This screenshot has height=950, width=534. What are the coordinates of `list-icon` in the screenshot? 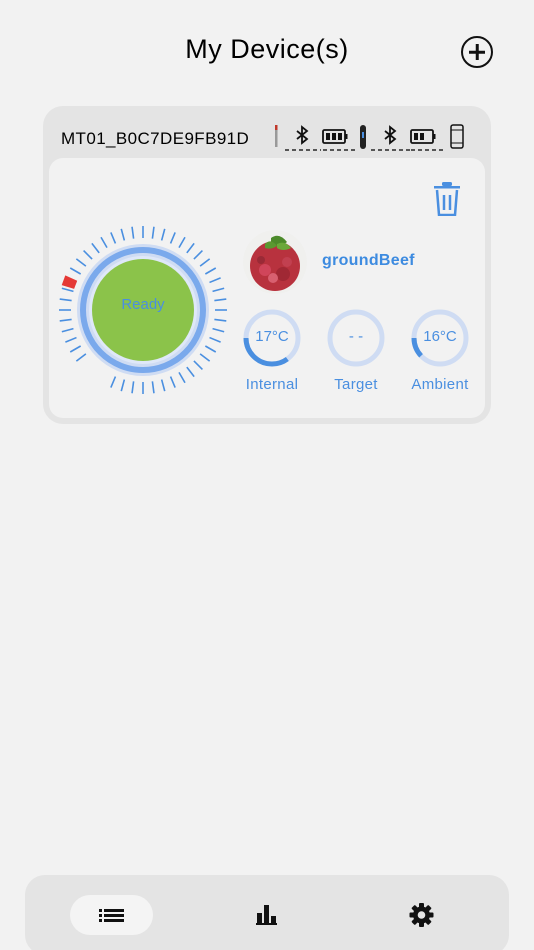 It's located at (111, 915).